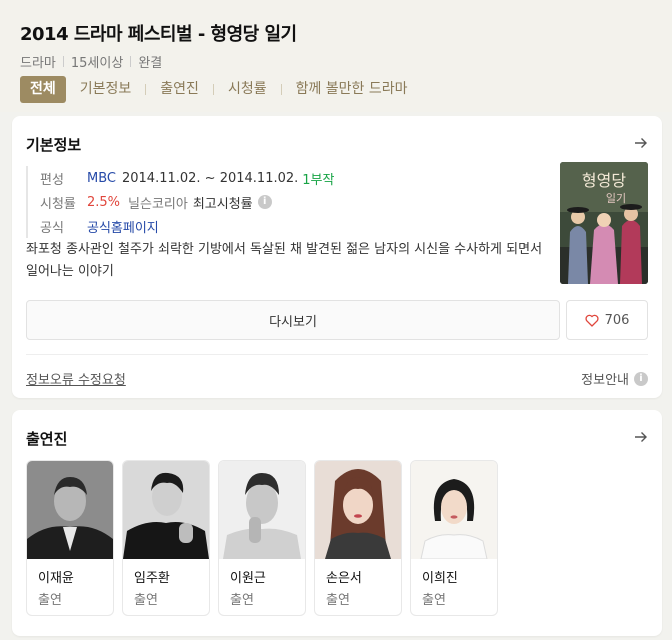  What do you see at coordinates (43, 89) in the screenshot?
I see `tab-all: 전체` at bounding box center [43, 89].